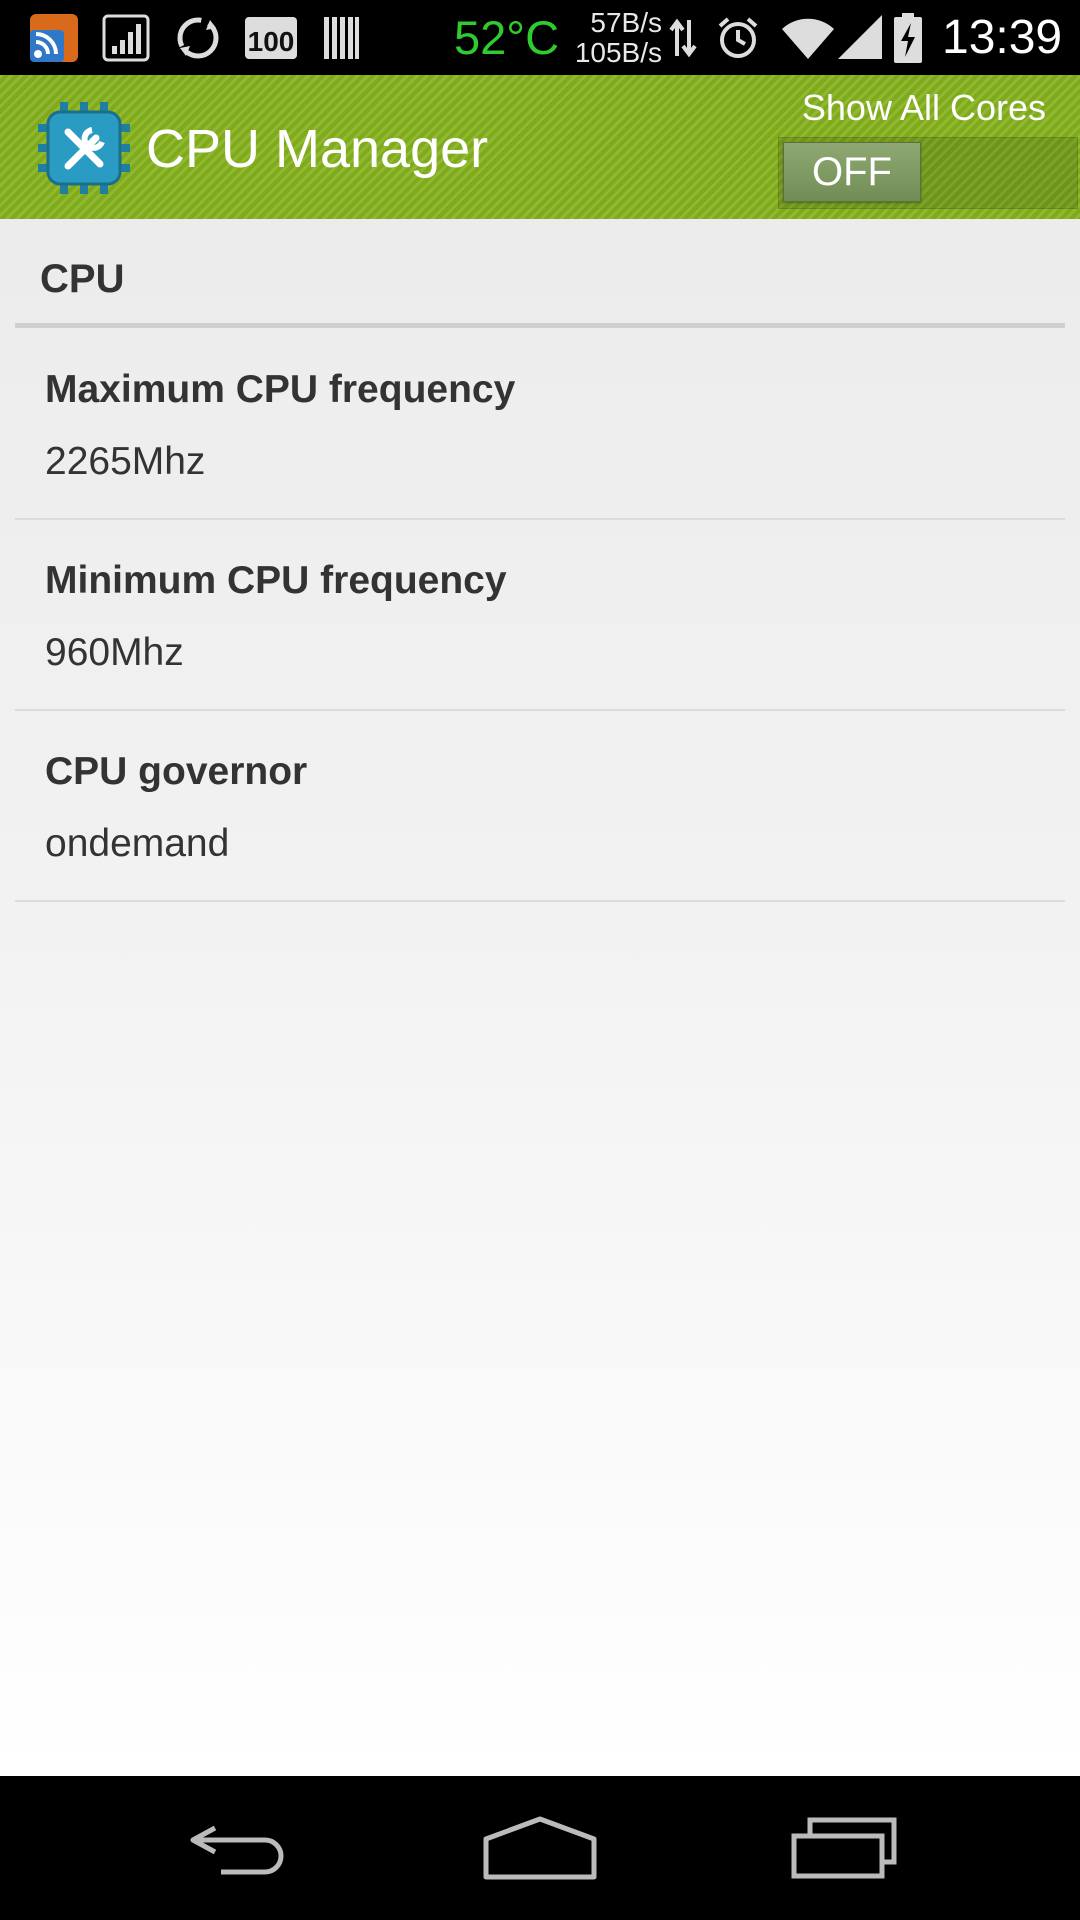  I want to click on pref-title: Minimum CPU frequency, so click(276, 580).